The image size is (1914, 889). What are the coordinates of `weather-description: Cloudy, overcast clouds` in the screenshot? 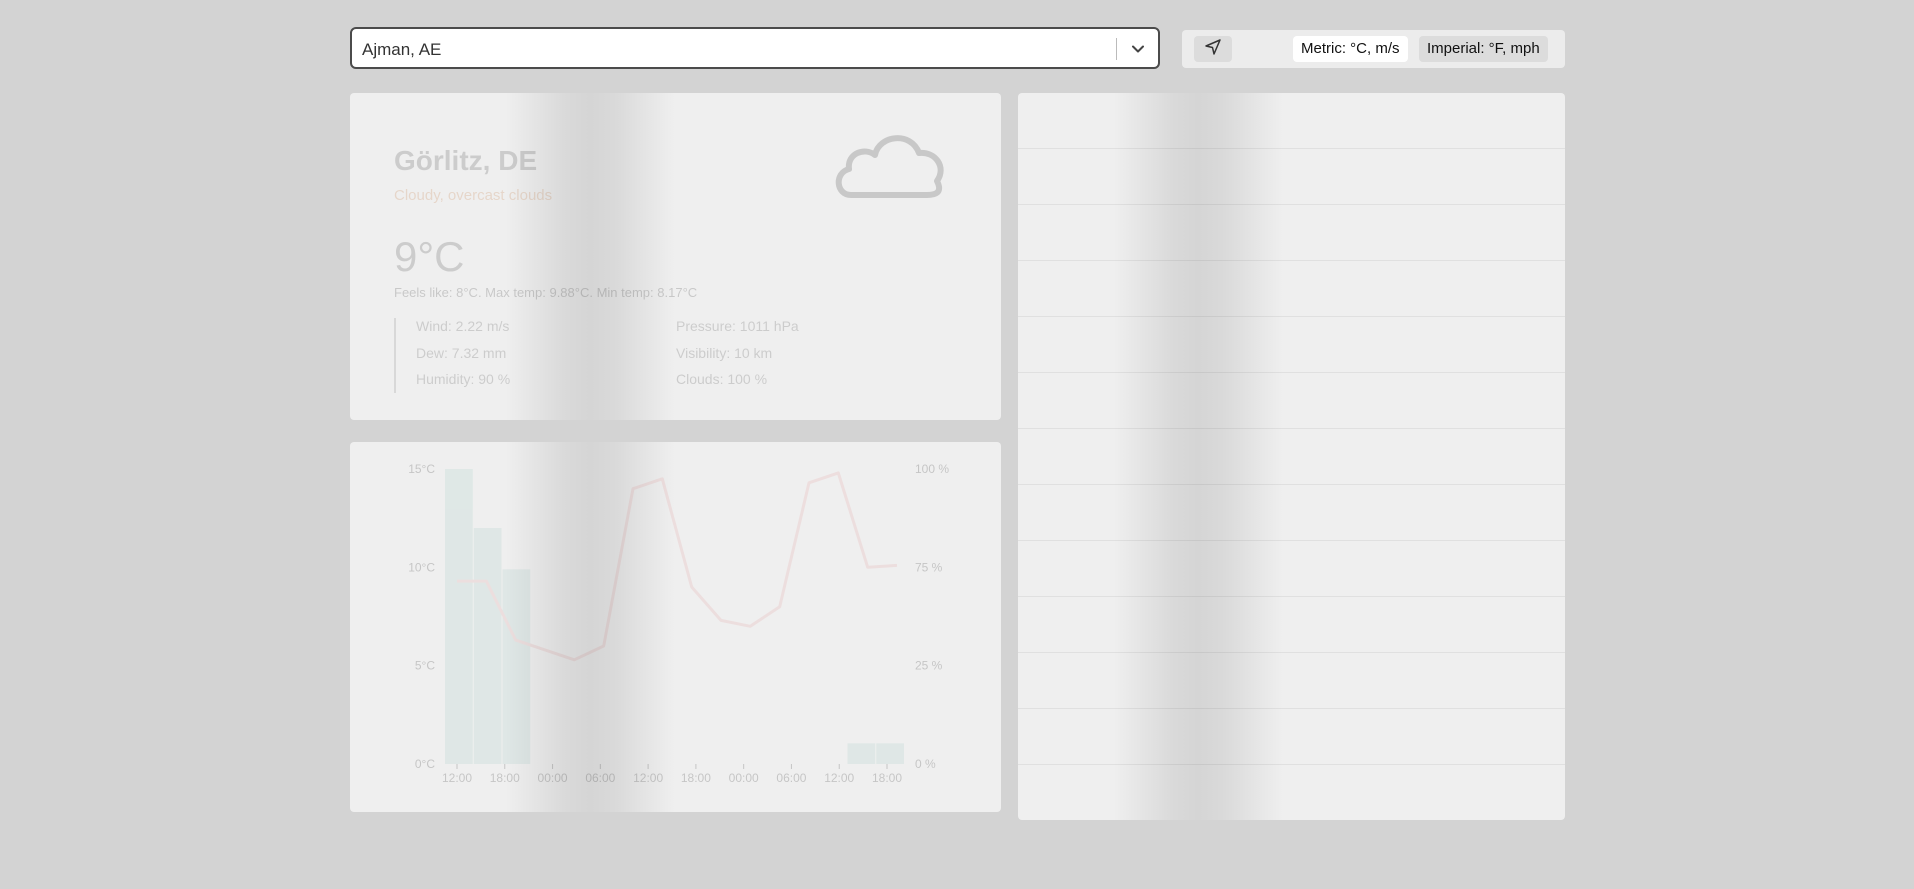 It's located at (473, 195).